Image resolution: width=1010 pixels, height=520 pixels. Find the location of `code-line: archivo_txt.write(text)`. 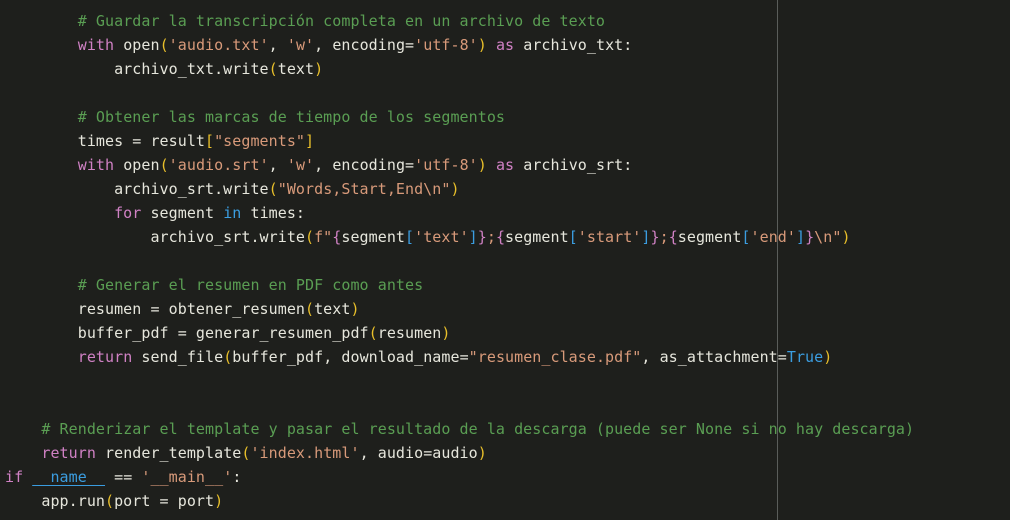

code-line: archivo_txt.write(text) is located at coordinates (505, 69).